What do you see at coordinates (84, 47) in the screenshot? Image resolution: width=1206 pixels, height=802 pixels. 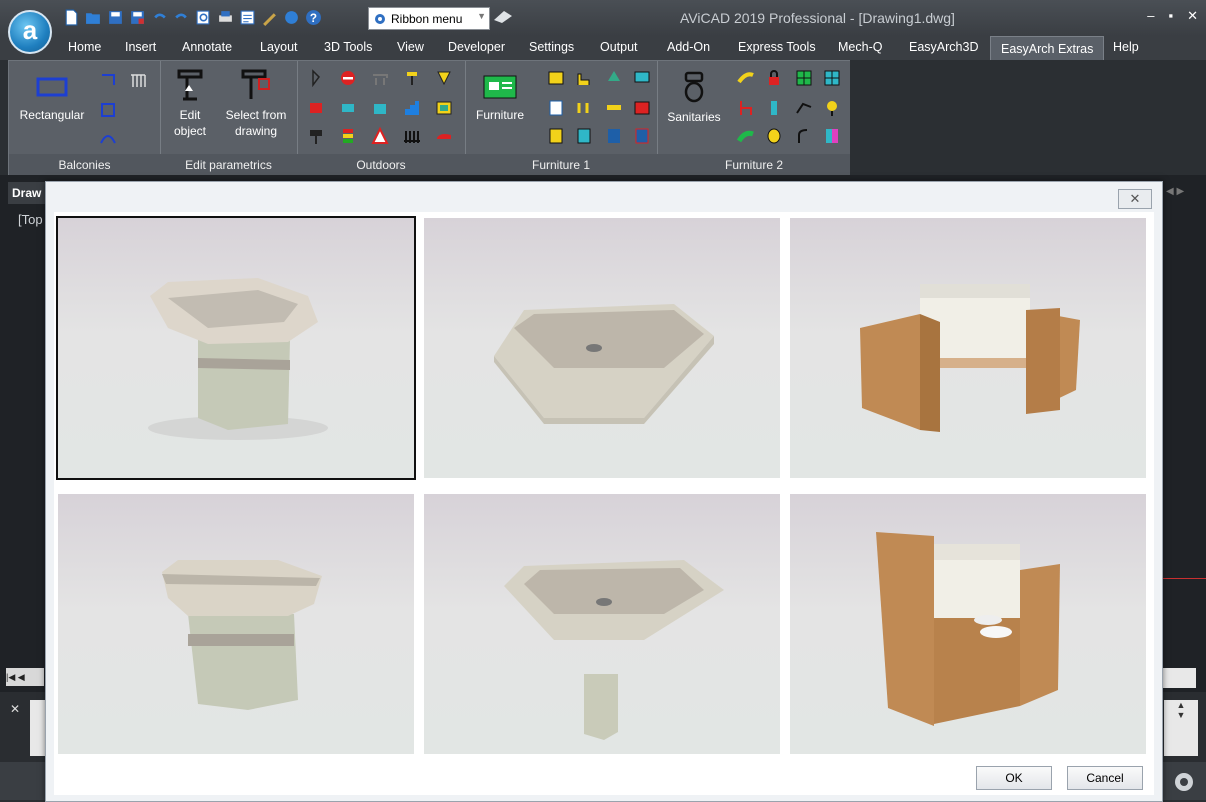 I see `tab-home: Home` at bounding box center [84, 47].